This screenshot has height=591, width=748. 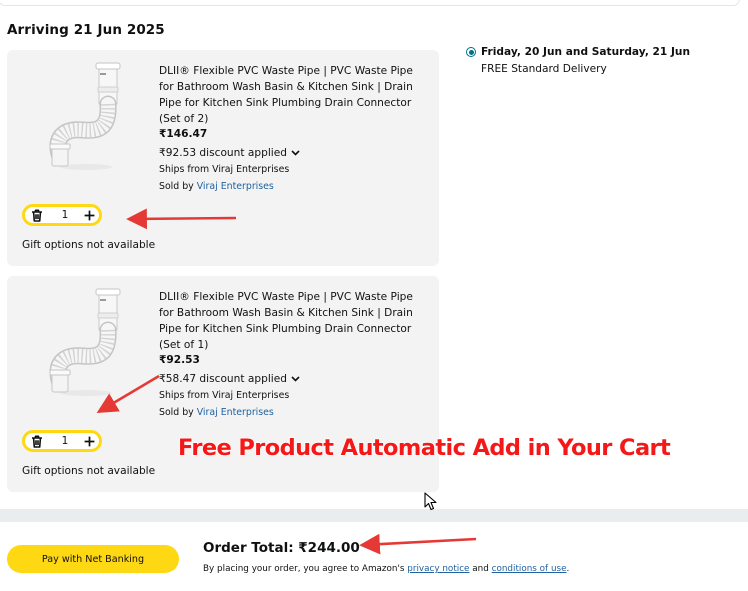 I want to click on annotation-caption: Free Product Automatic Add in Your Cart, so click(x=424, y=447).